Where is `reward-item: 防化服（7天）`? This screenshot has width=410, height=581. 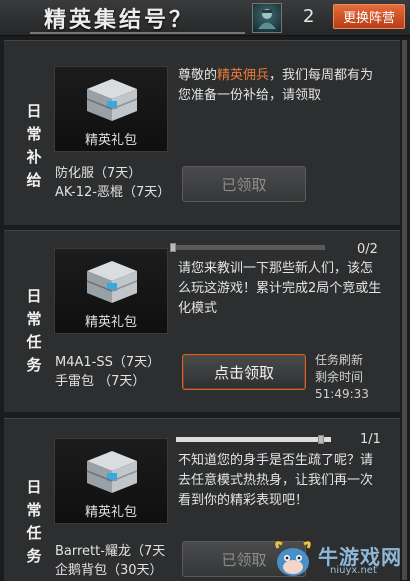 reward-item: 防化服（7天） is located at coordinates (98, 173).